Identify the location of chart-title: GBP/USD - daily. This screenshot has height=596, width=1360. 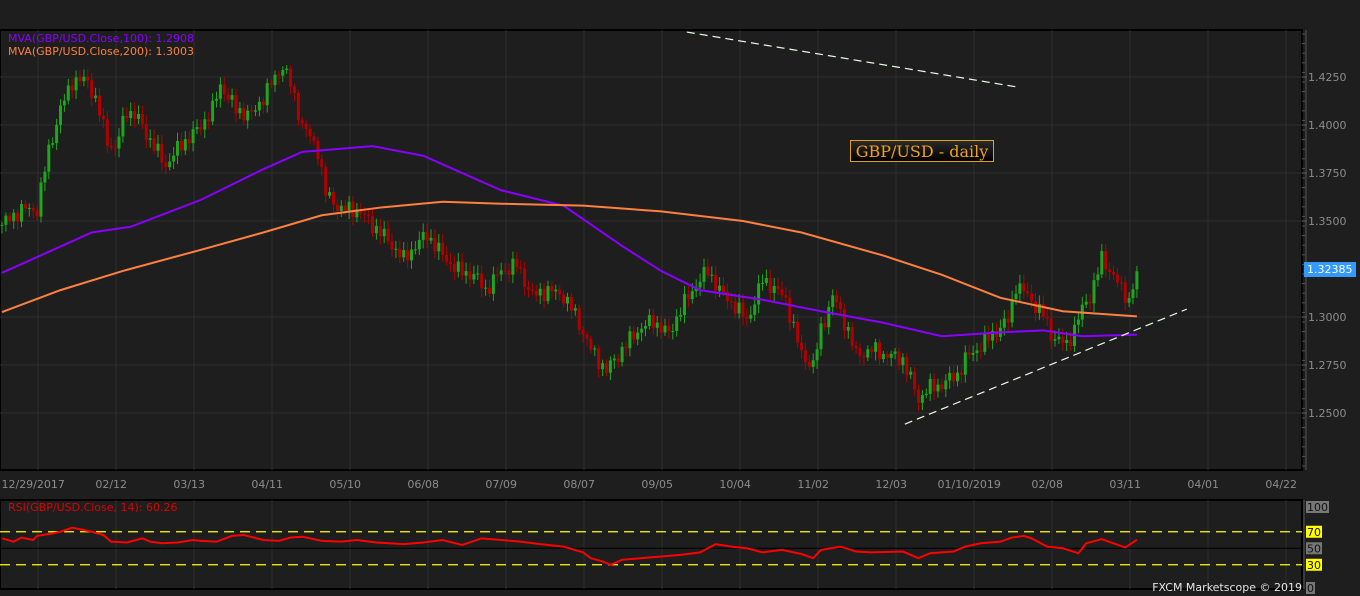
(922, 151).